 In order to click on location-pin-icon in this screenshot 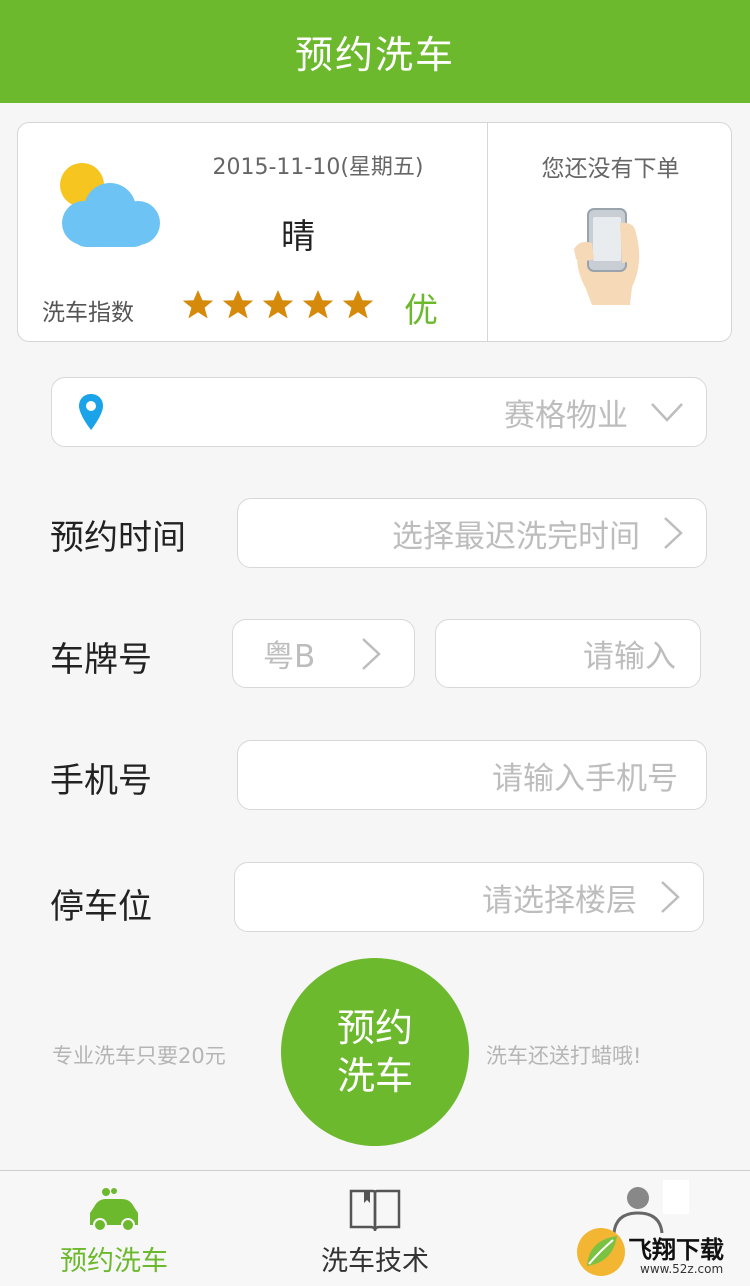, I will do `click(91, 412)`.